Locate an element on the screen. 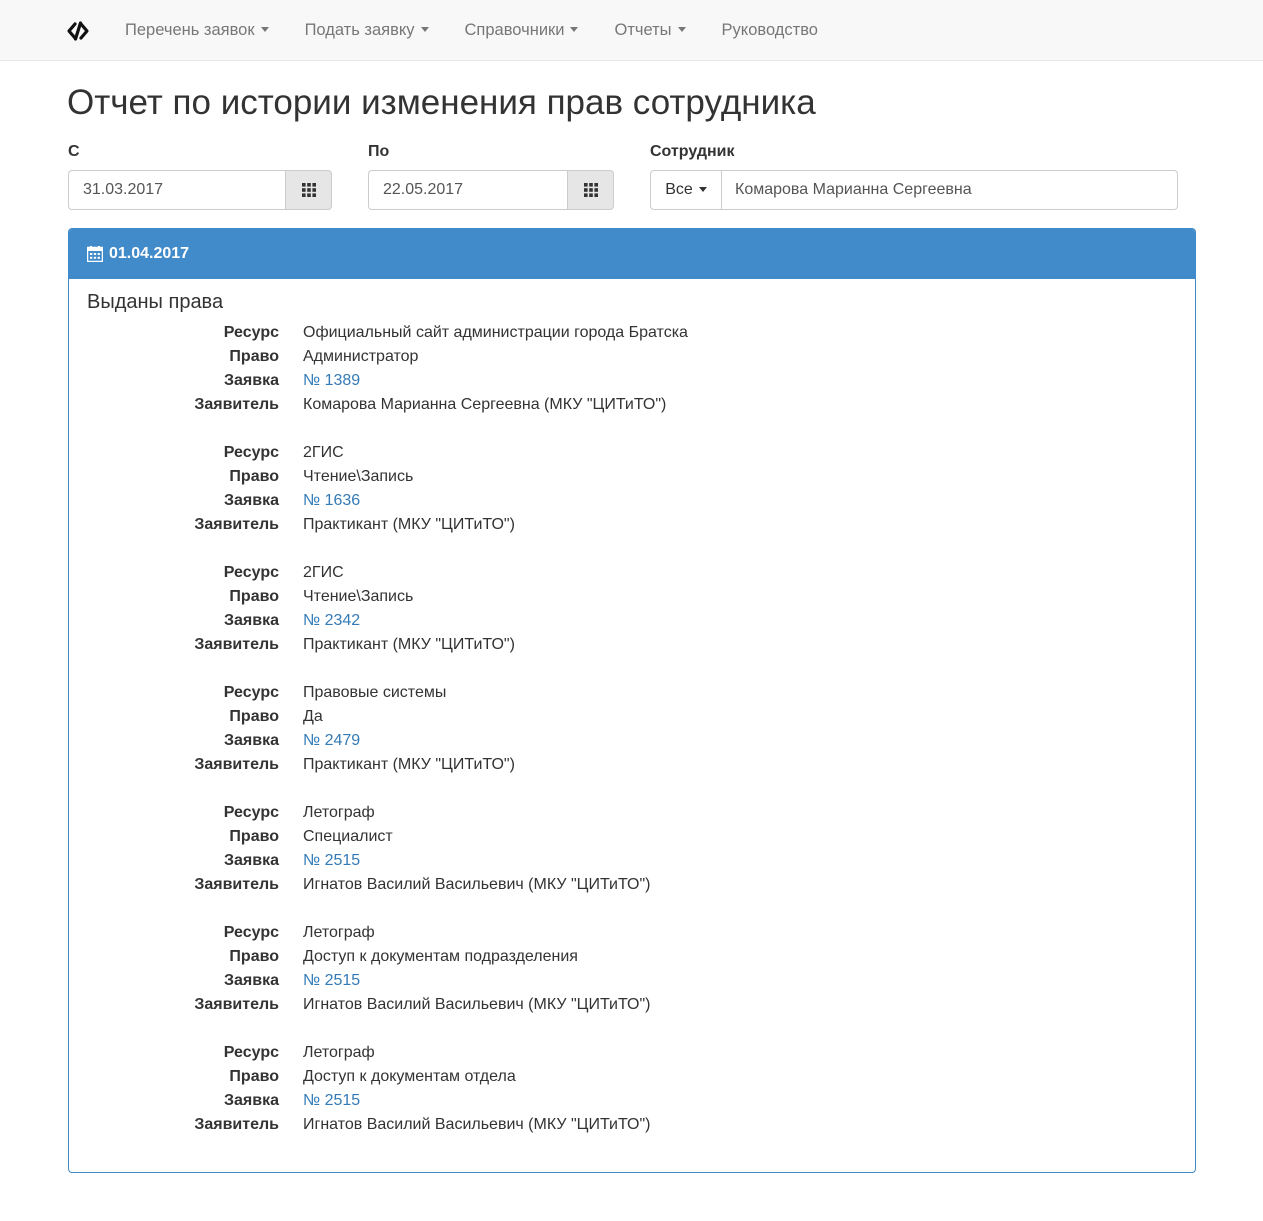  nav-item-requests-list: Перечень заявок is located at coordinates (197, 30).